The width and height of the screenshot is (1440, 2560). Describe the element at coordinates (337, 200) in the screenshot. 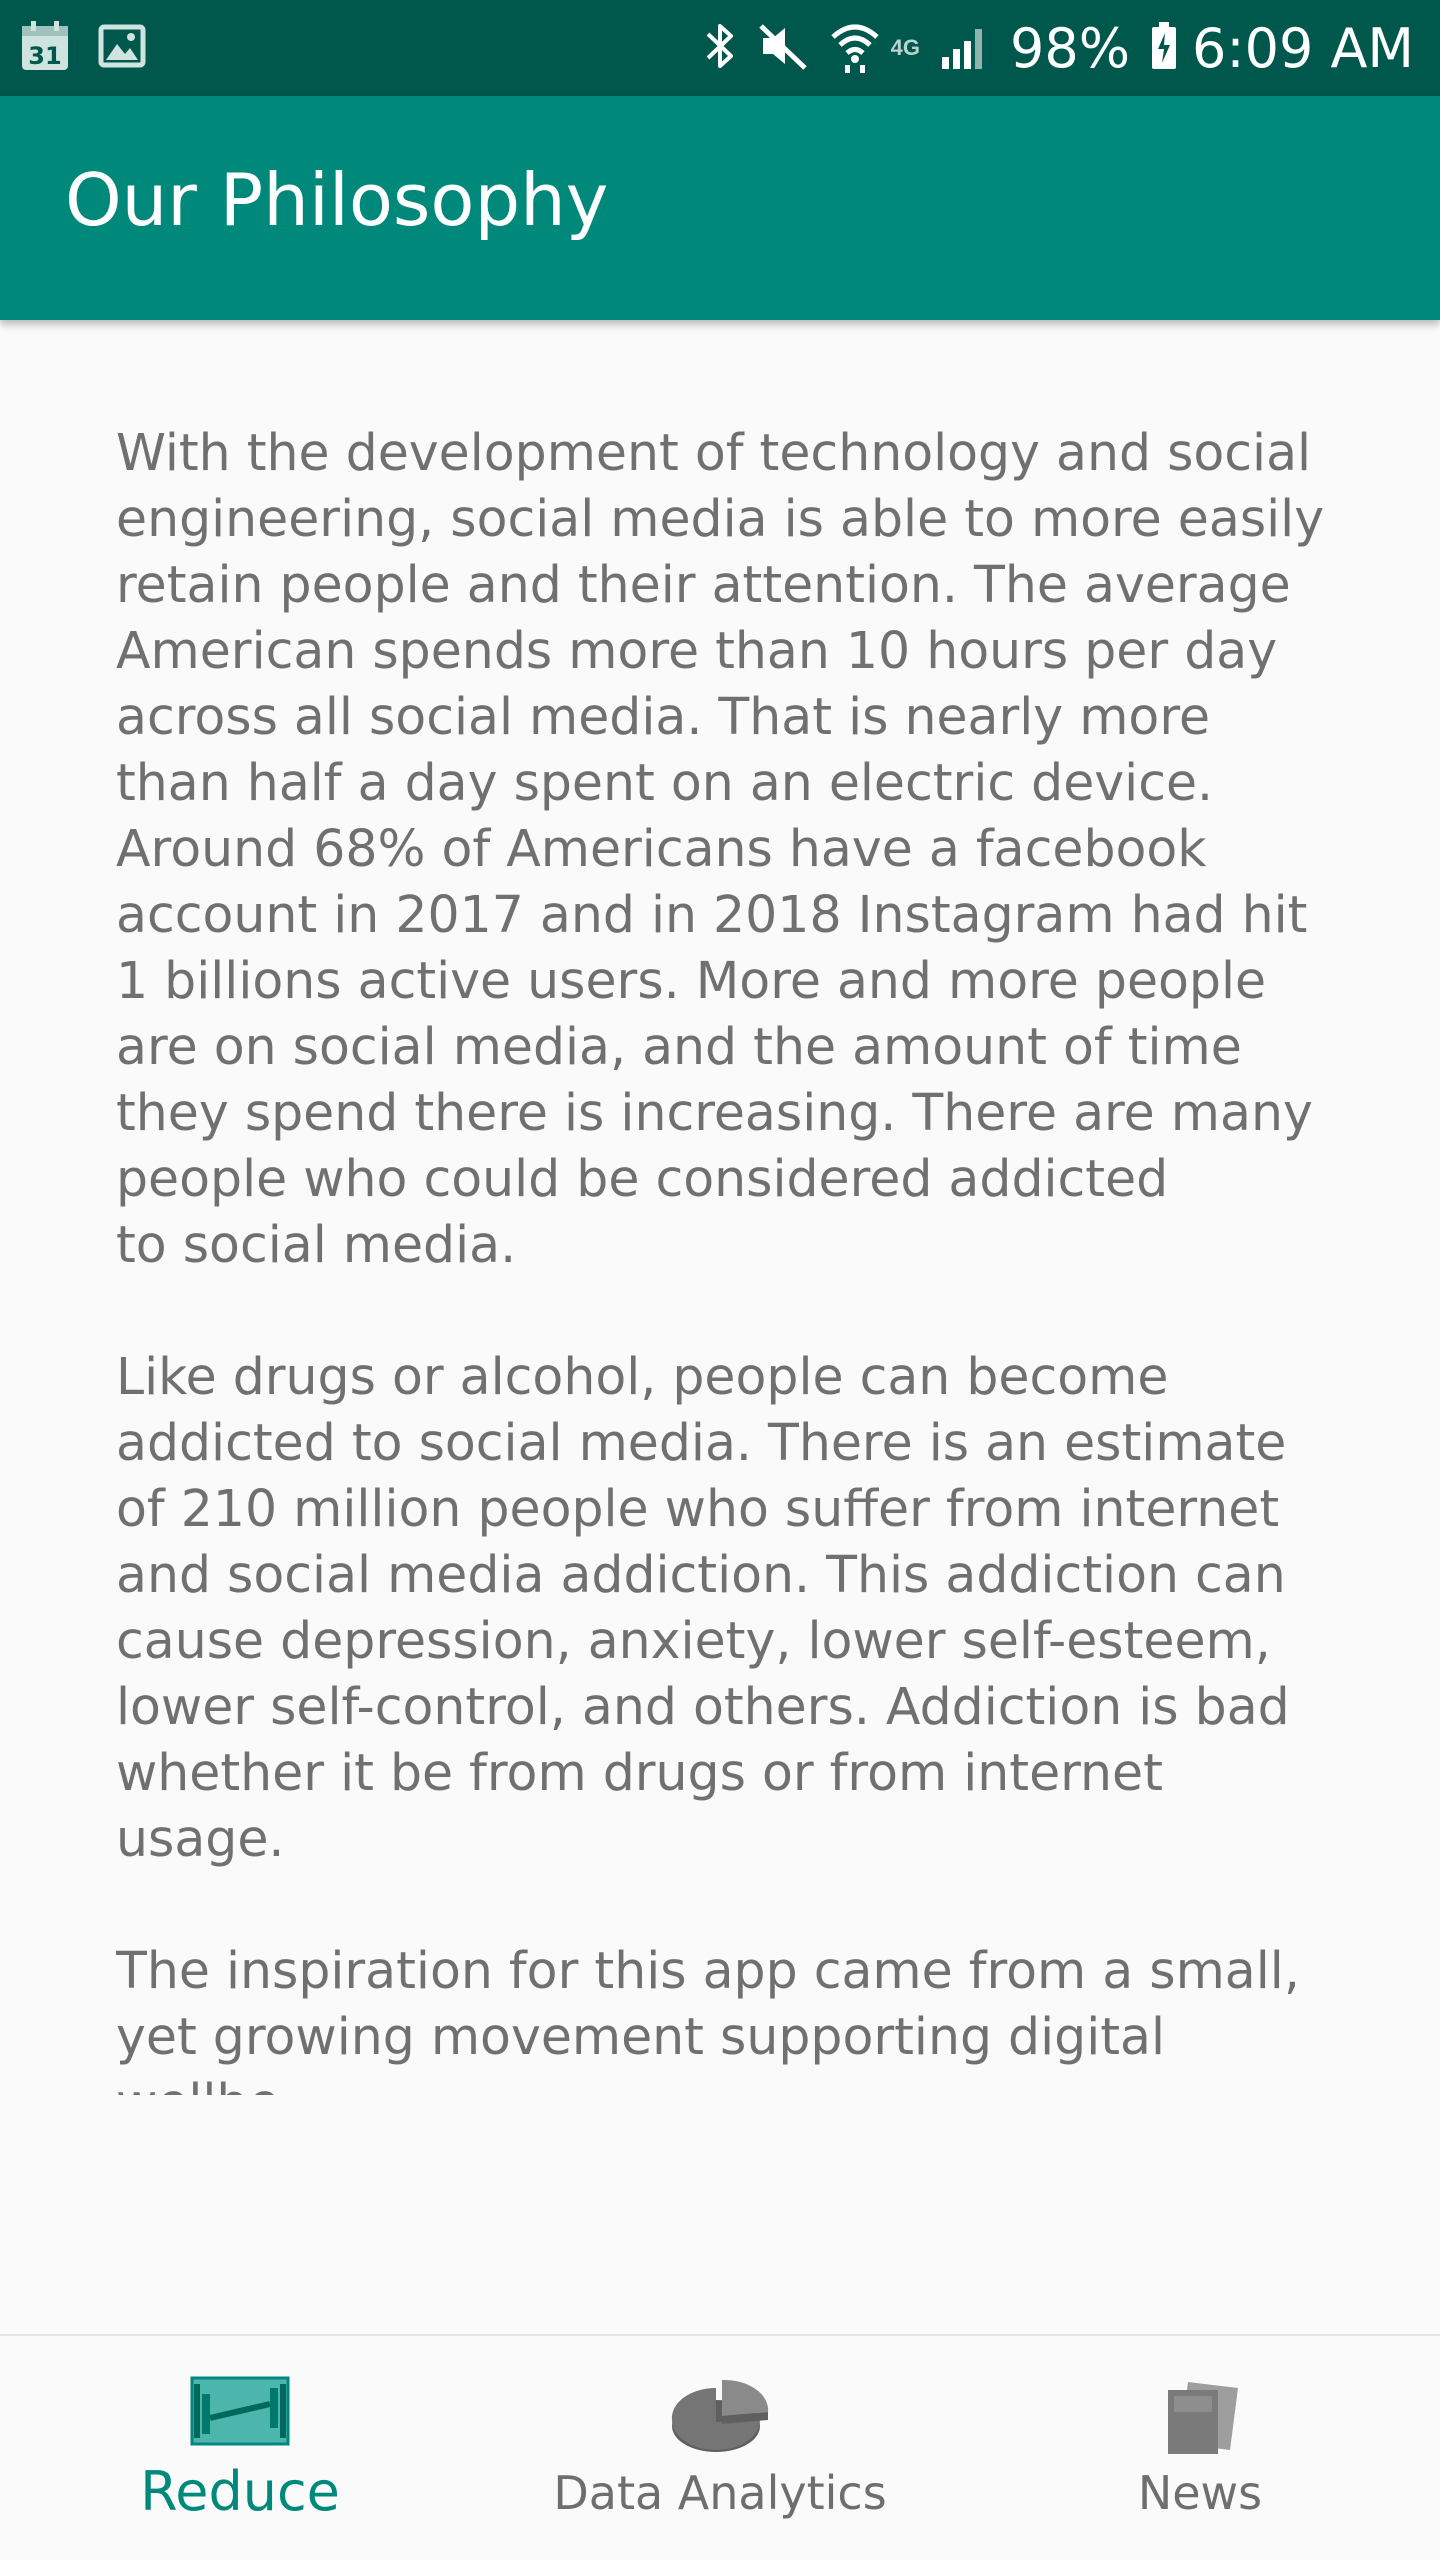

I see `page-title: Our Philosophy` at that location.